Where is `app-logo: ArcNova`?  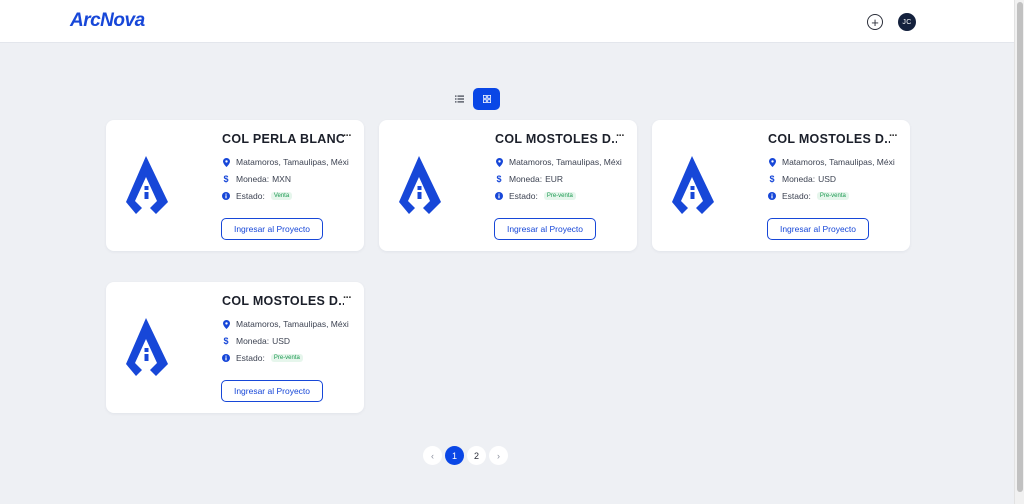
app-logo: ArcNova is located at coordinates (107, 21).